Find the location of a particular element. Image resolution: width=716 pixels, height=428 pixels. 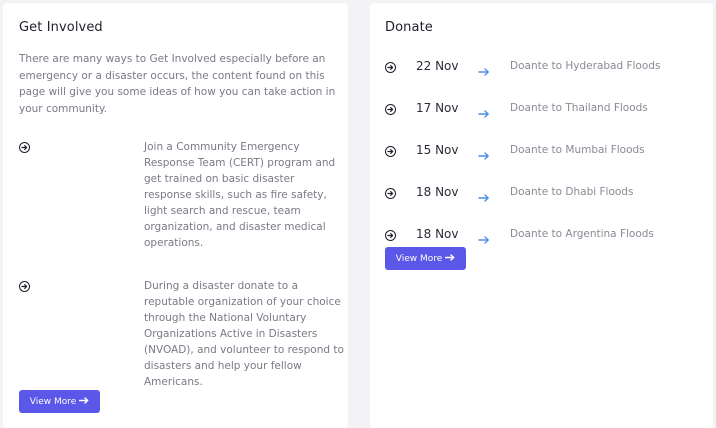

donation-link: Doante to Argentina Floods is located at coordinates (582, 234).